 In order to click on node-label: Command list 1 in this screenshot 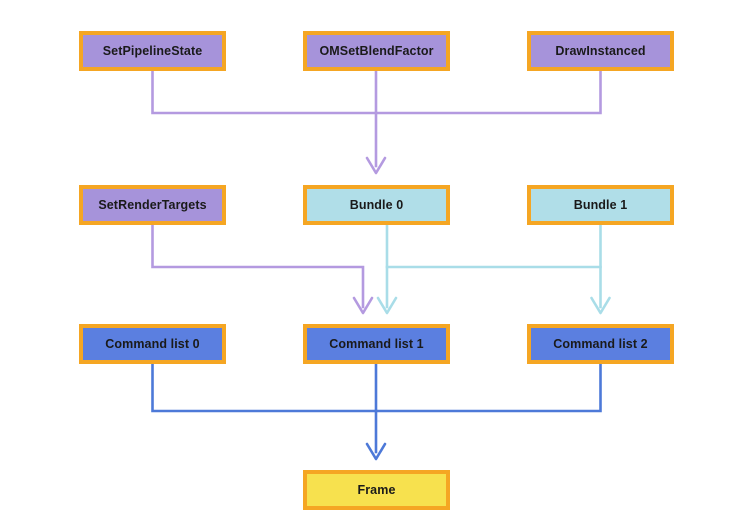, I will do `click(376, 343)`.